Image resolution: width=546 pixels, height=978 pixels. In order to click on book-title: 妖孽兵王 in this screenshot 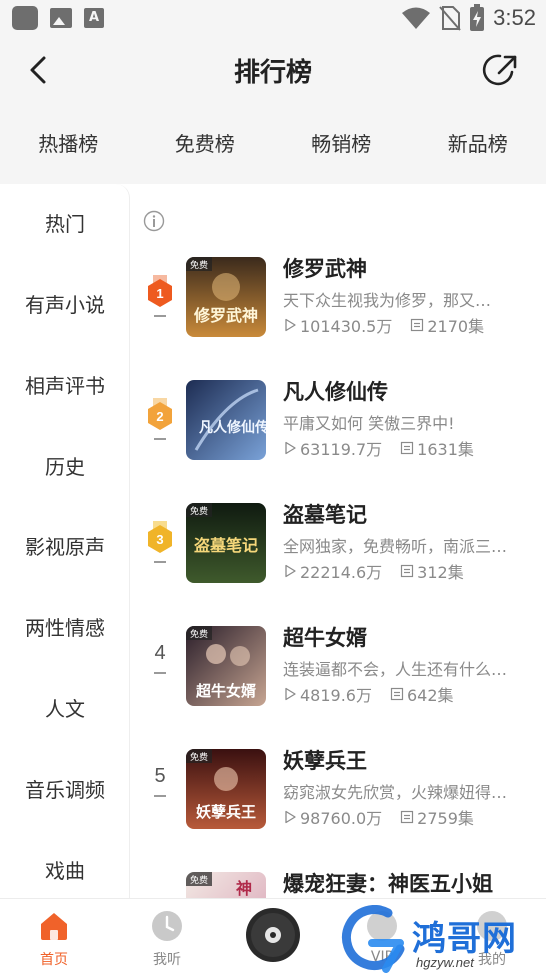, I will do `click(325, 761)`.